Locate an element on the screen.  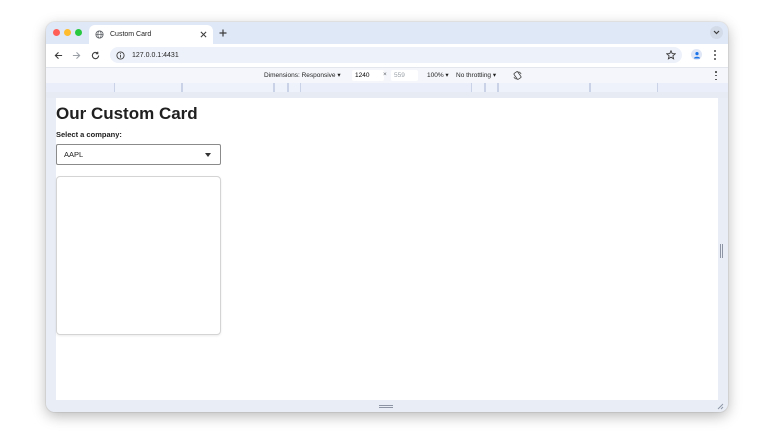
star-icon is located at coordinates (671, 55).